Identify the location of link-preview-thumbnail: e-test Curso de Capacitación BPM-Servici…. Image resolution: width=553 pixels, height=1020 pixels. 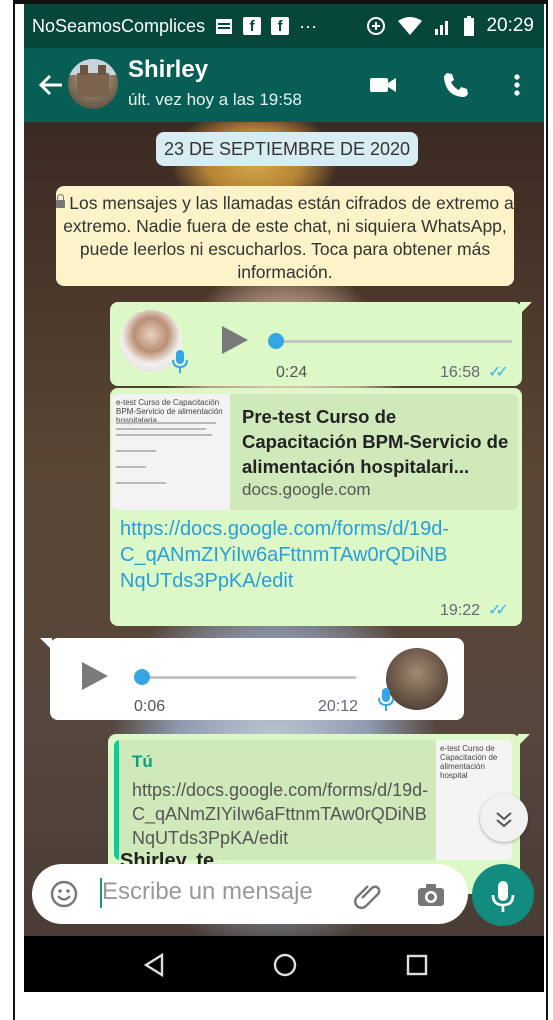
(171, 452).